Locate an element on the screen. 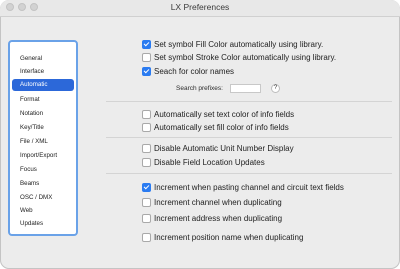  sidebar-item-updates: Updates is located at coordinates (31, 223).